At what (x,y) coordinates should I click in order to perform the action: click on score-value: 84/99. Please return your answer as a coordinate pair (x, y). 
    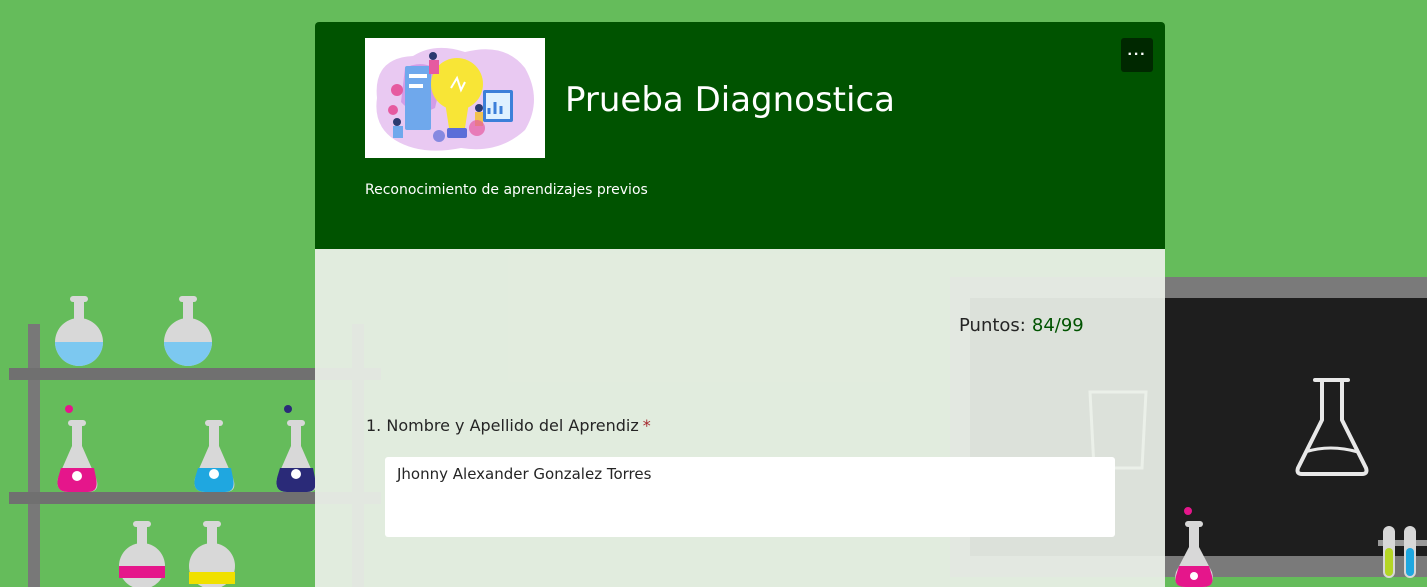
    Looking at the image, I should click on (1057, 325).